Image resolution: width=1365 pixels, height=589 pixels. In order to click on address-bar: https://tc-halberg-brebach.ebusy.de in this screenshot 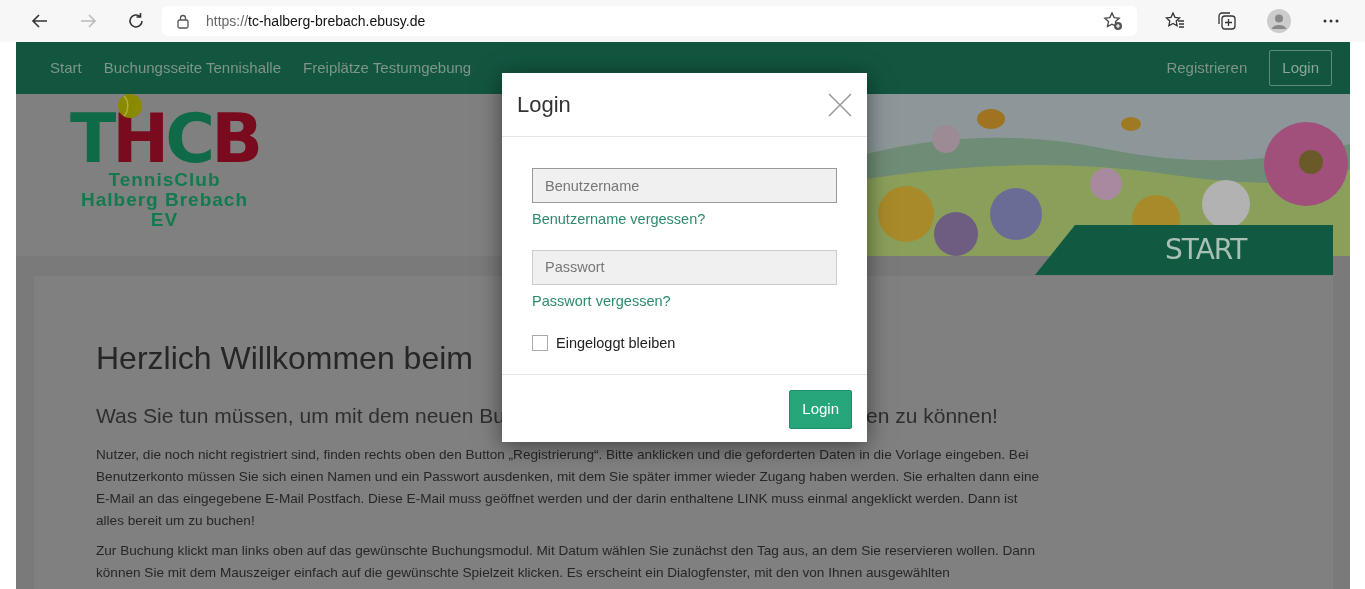, I will do `click(649, 21)`.